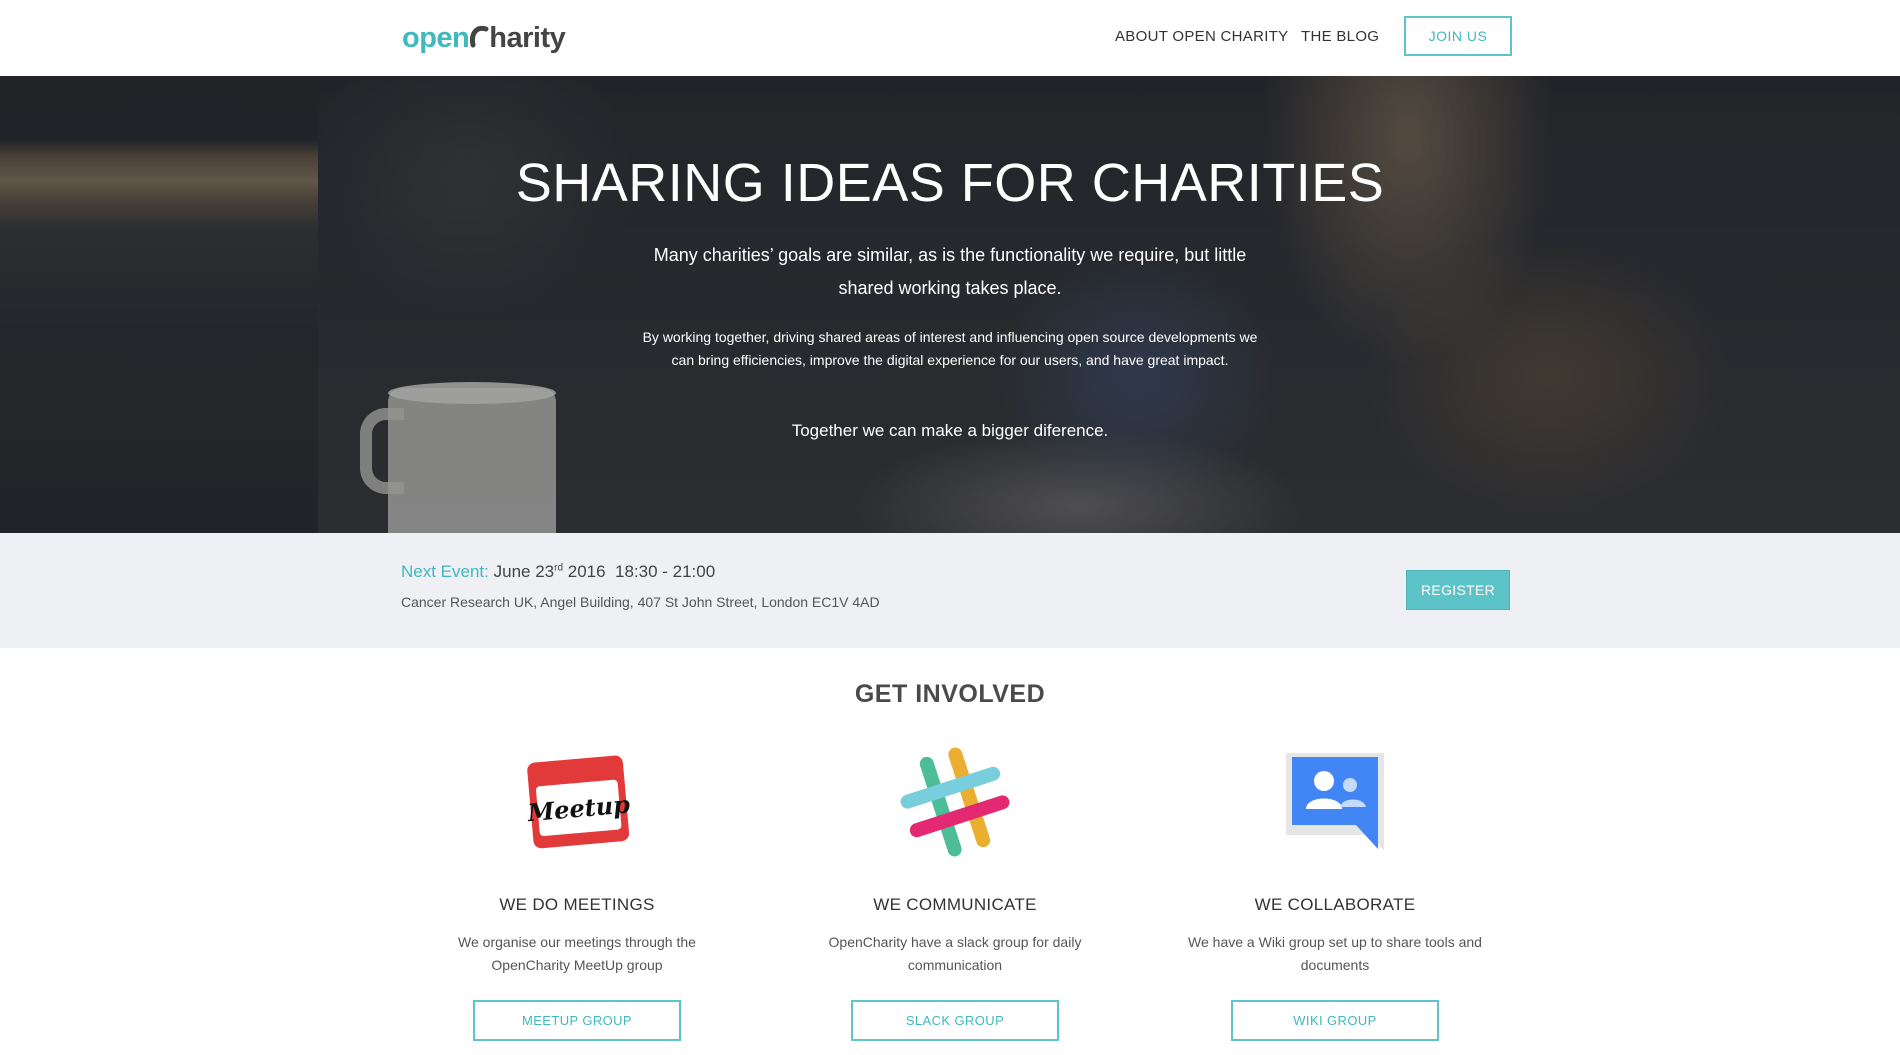 The height and width of the screenshot is (1055, 1900). I want to click on nav-about: ABOUT OPEN CHARITY, so click(1201, 36).